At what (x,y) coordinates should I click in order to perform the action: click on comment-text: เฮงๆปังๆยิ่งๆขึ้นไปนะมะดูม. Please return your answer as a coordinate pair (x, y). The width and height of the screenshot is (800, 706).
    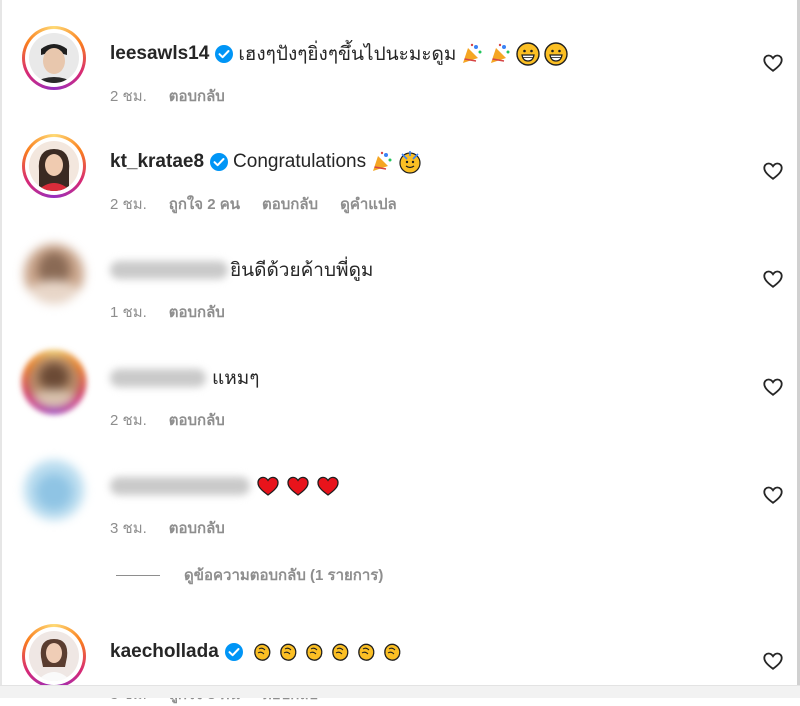
    Looking at the image, I should click on (347, 54).